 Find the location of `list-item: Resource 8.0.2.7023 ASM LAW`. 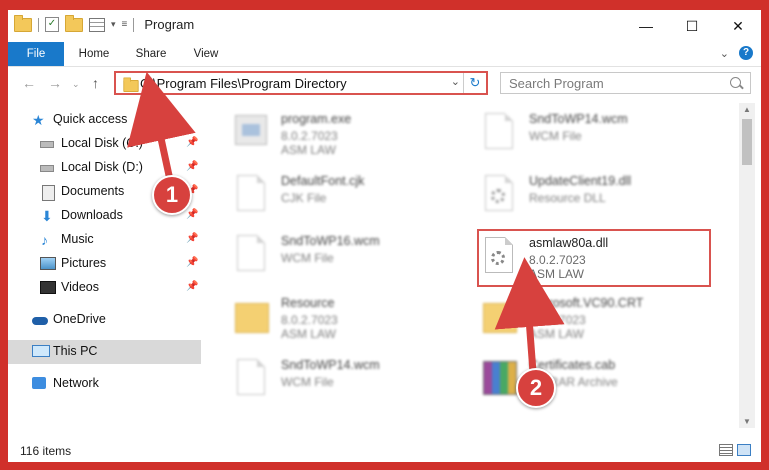

list-item: Resource 8.0.2.7023 ASM LAW is located at coordinates (348, 319).